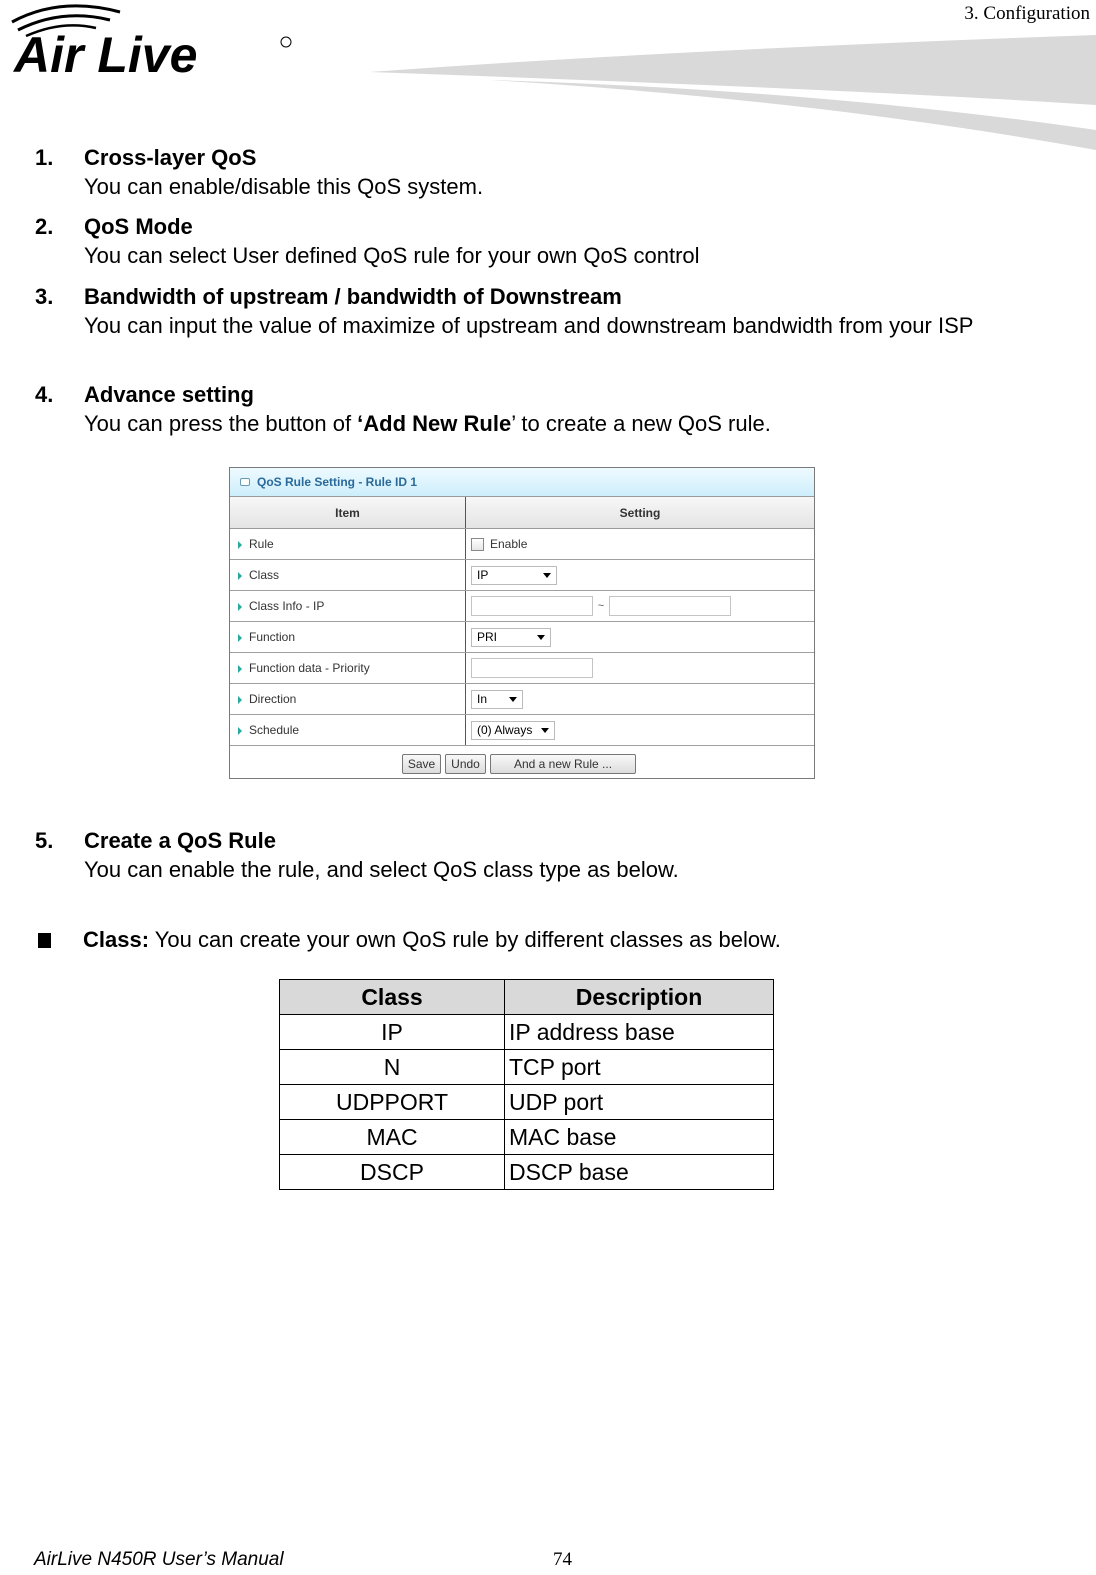 The width and height of the screenshot is (1096, 1575). What do you see at coordinates (487, 637) in the screenshot?
I see `function-select-value: PRI` at bounding box center [487, 637].